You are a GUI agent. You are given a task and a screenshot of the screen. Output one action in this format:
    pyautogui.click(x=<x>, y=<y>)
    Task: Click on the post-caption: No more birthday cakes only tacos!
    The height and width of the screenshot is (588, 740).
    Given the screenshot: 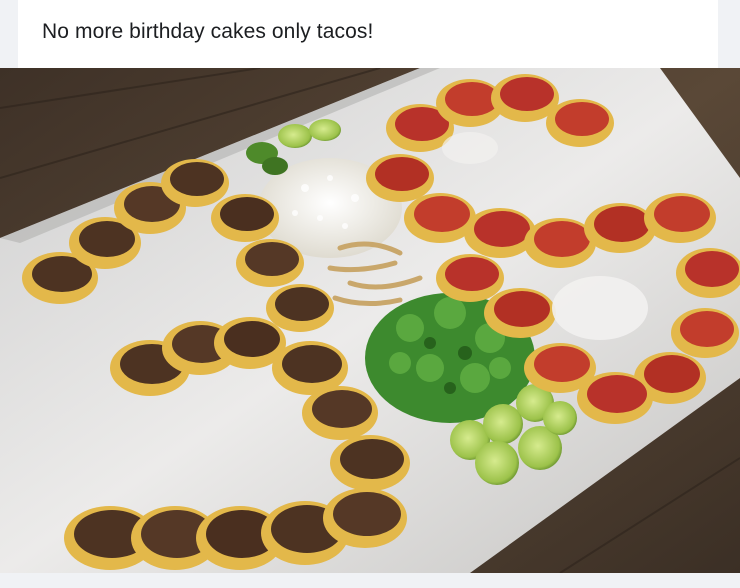 What is the action you would take?
    pyautogui.click(x=208, y=31)
    